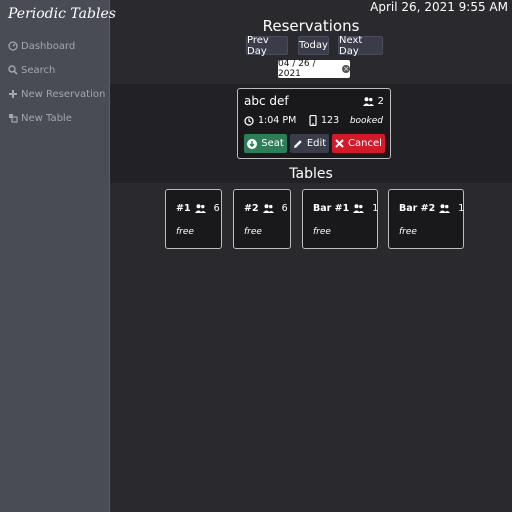 The height and width of the screenshot is (512, 512). What do you see at coordinates (13, 46) in the screenshot?
I see `dashboard-icon` at bounding box center [13, 46].